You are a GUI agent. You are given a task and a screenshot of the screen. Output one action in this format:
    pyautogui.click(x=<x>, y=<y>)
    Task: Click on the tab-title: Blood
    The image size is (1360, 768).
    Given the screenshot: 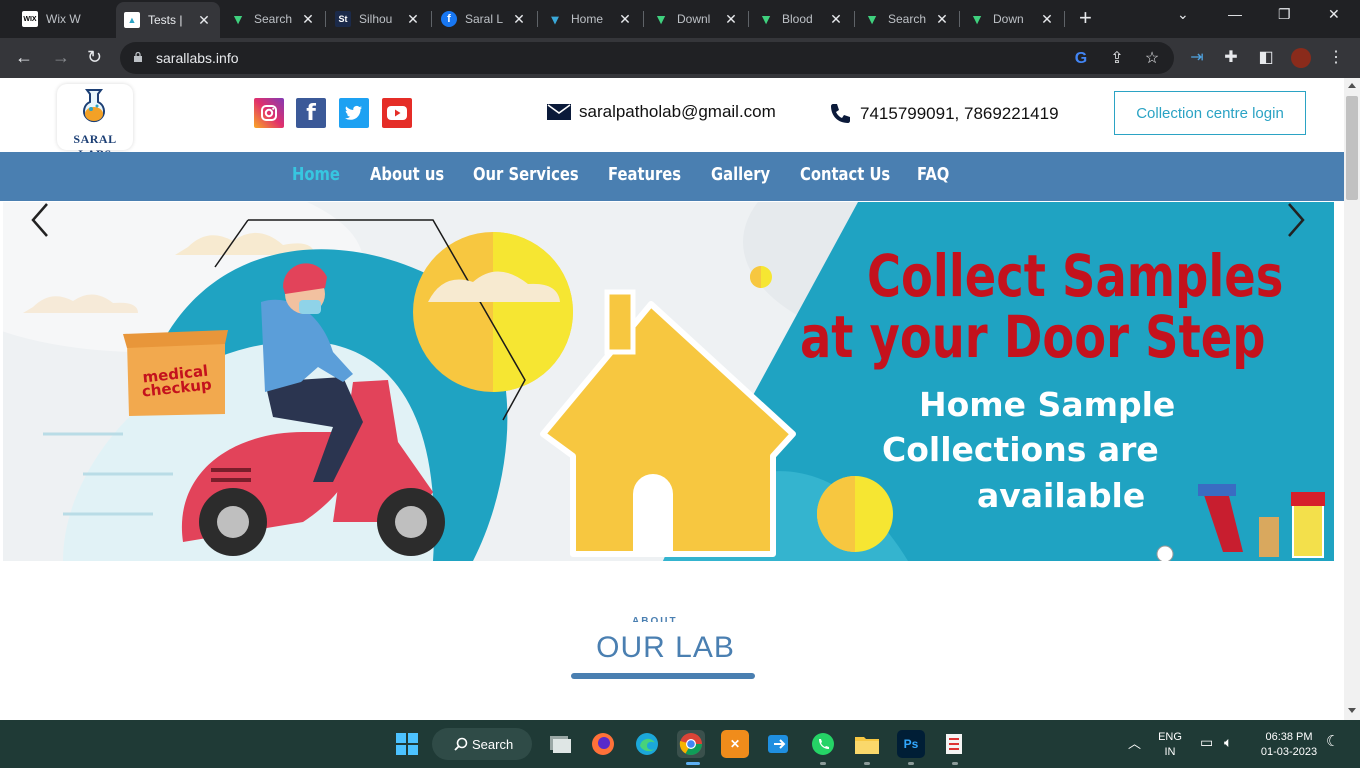 What is the action you would take?
    pyautogui.click(x=797, y=19)
    